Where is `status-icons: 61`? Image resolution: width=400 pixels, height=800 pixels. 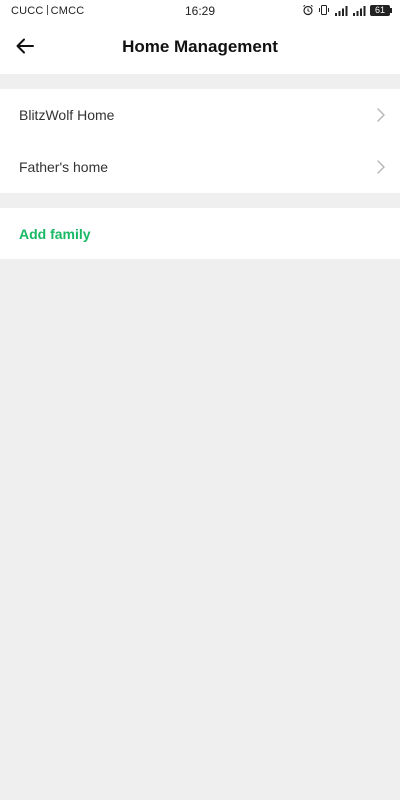
status-icons: 61 is located at coordinates (347, 10).